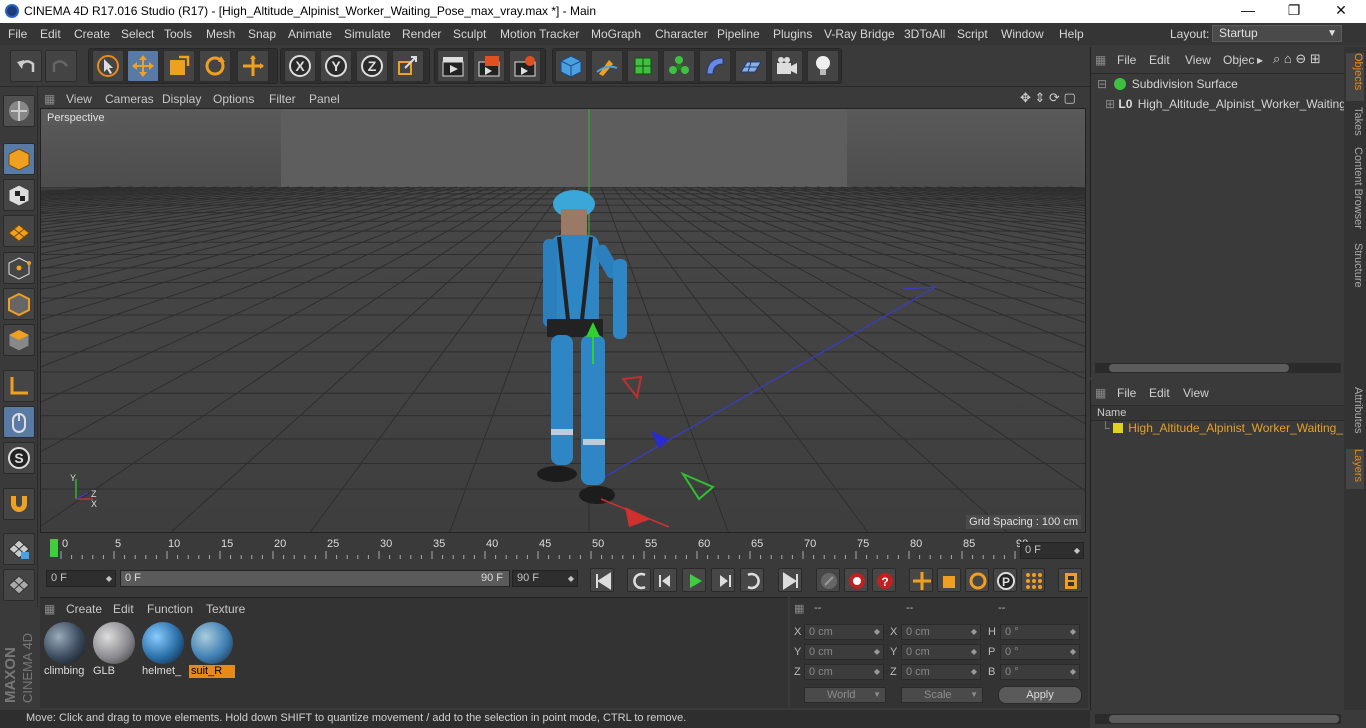  I want to click on menu-animate: Animate, so click(310, 34).